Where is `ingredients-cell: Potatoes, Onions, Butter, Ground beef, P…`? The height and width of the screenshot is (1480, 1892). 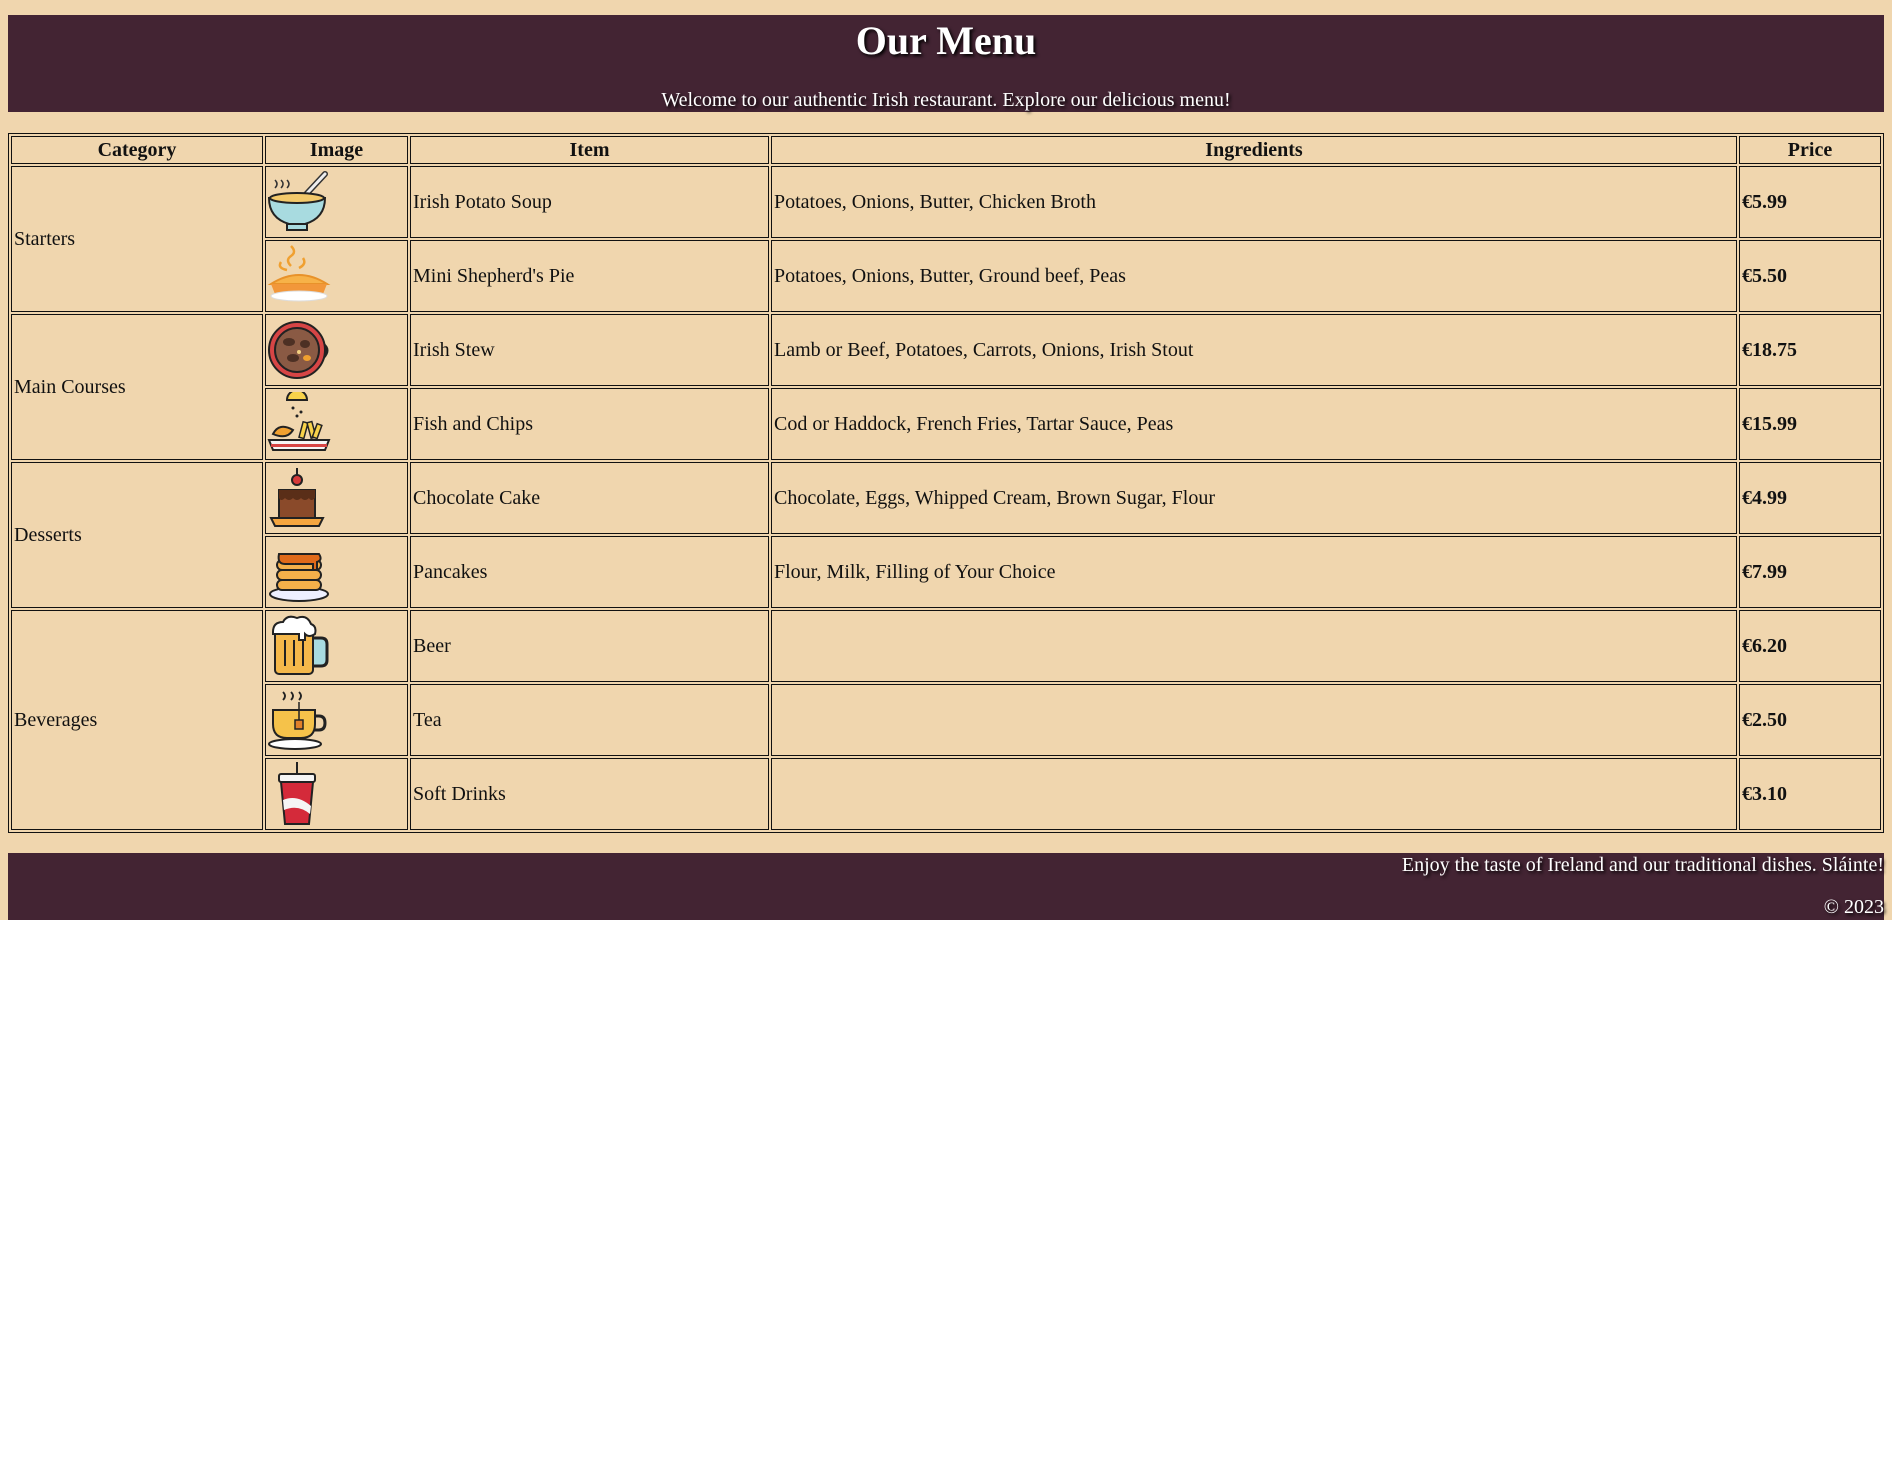 ingredients-cell: Potatoes, Onions, Butter, Ground beef, P… is located at coordinates (1254, 276).